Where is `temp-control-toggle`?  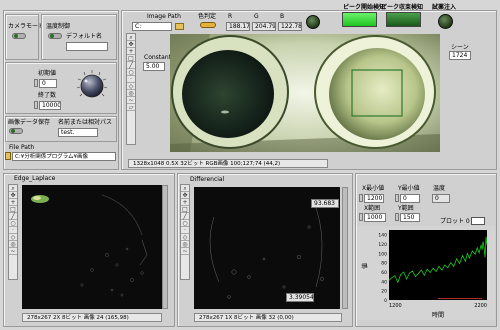
temp-control-toggle is located at coordinates (55, 36).